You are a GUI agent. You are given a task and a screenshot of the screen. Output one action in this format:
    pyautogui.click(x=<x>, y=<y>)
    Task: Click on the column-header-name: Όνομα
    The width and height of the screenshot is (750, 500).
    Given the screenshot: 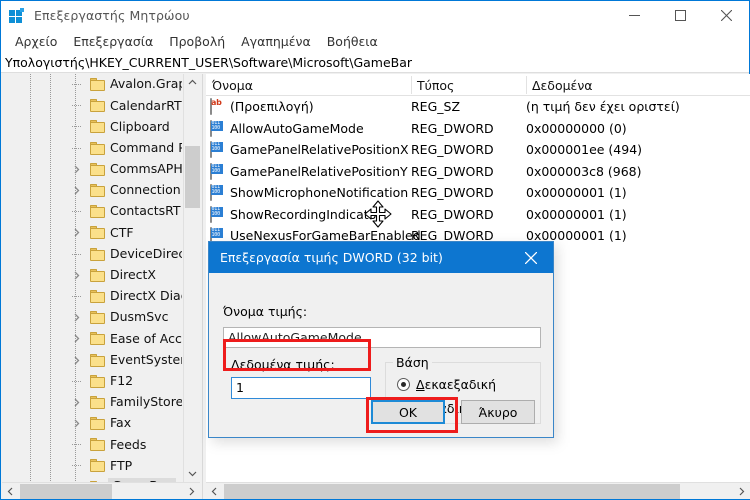 What is the action you would take?
    pyautogui.click(x=229, y=85)
    